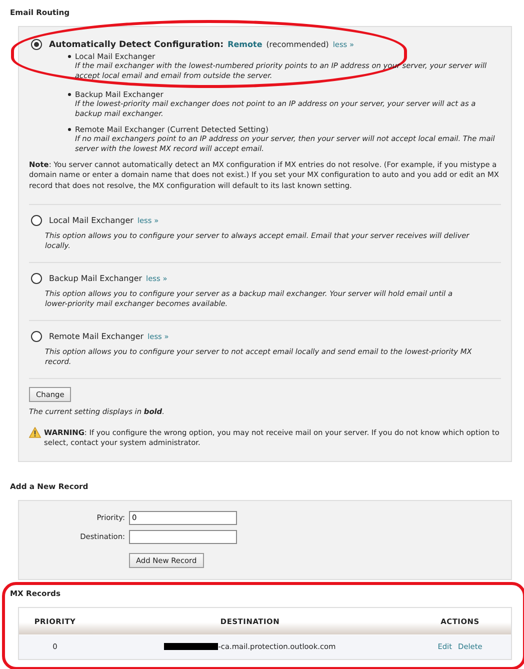 This screenshot has height=669, width=524. I want to click on detected-setting: Remote, so click(245, 44).